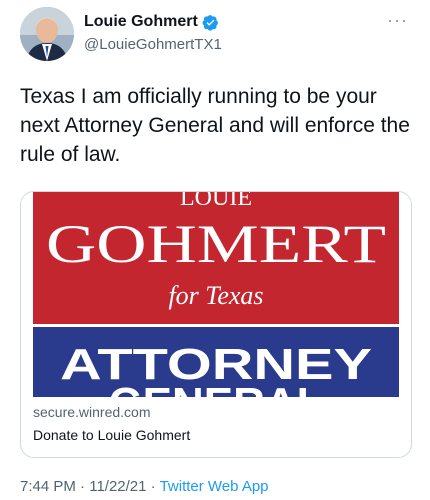 Image resolution: width=430 pixels, height=500 pixels. What do you see at coordinates (214, 486) in the screenshot?
I see `tweet-source: Twitter Web App` at bounding box center [214, 486].